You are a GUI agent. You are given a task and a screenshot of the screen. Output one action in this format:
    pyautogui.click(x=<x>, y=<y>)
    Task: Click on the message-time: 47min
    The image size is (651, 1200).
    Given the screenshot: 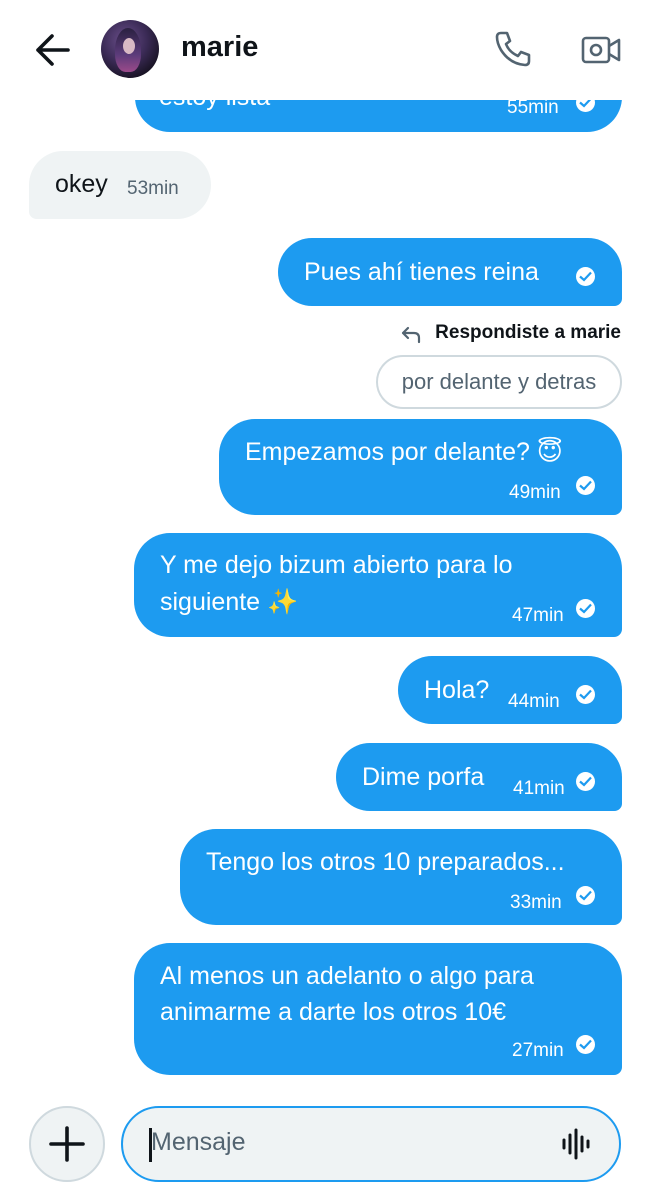 What is the action you would take?
    pyautogui.click(x=538, y=615)
    